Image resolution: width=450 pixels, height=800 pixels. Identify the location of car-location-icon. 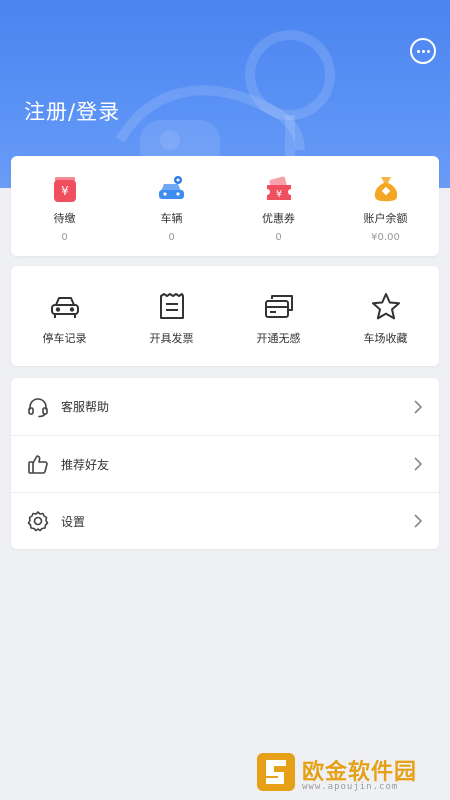
(171, 187).